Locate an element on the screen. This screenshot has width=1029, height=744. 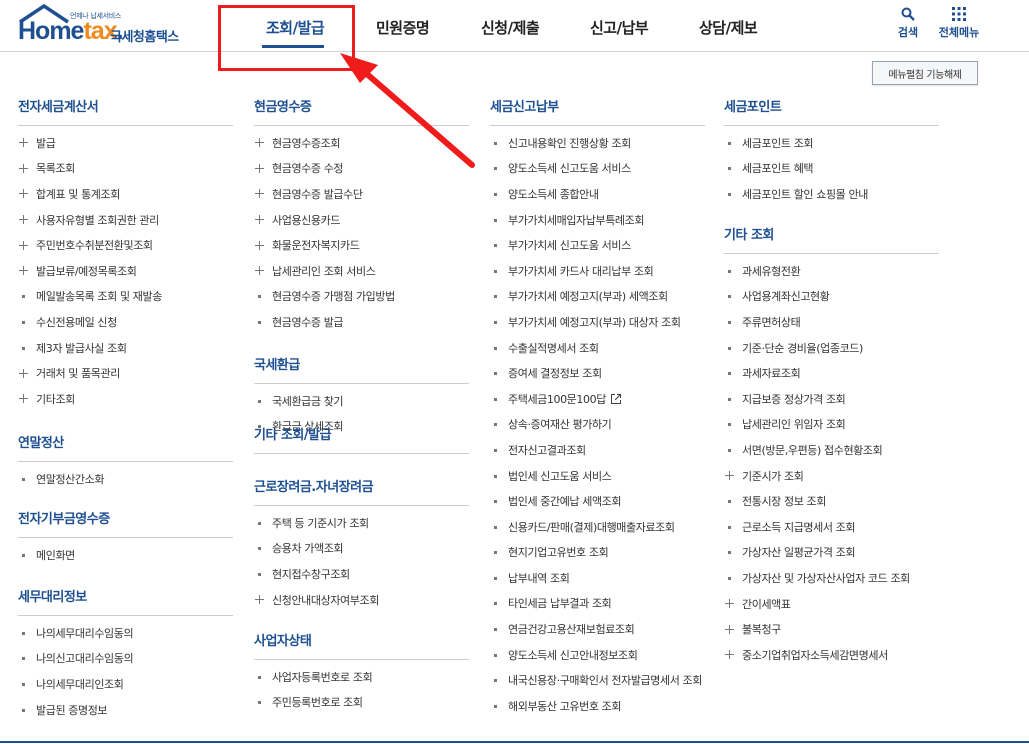
menu-link: 주택세금100문100답 is located at coordinates (597, 399).